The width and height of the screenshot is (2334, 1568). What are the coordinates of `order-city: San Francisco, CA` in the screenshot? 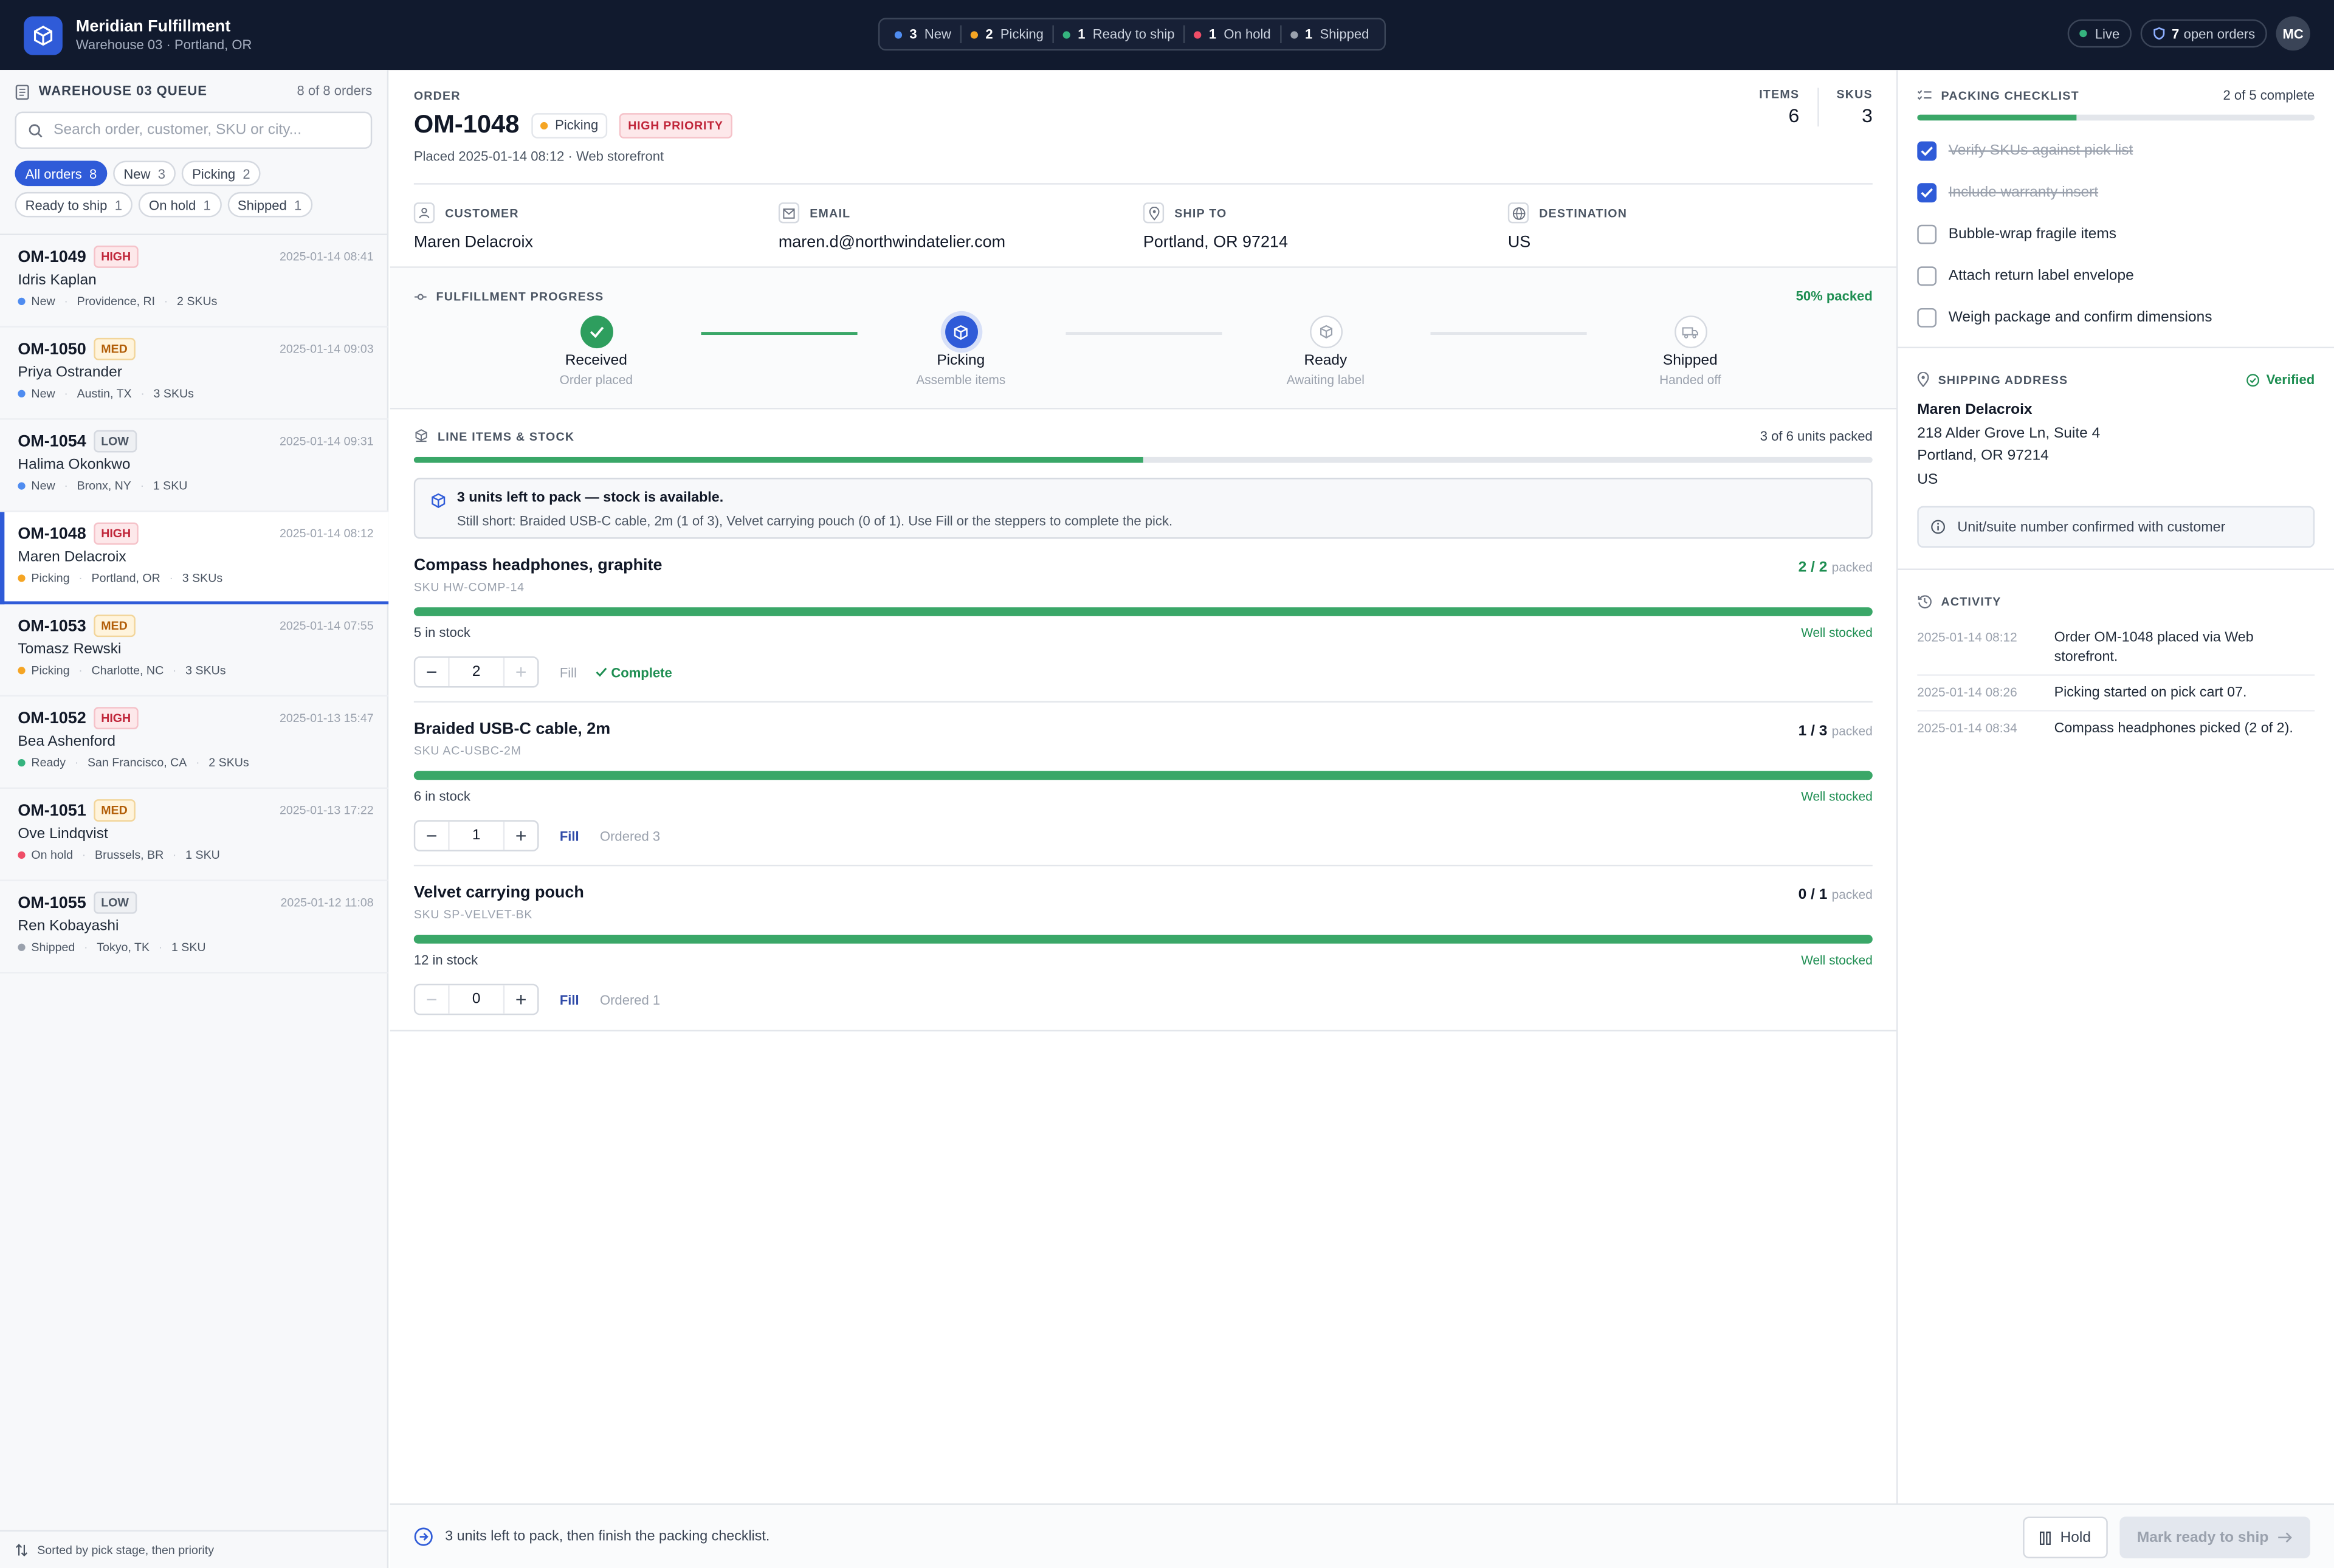 It's located at (137, 763).